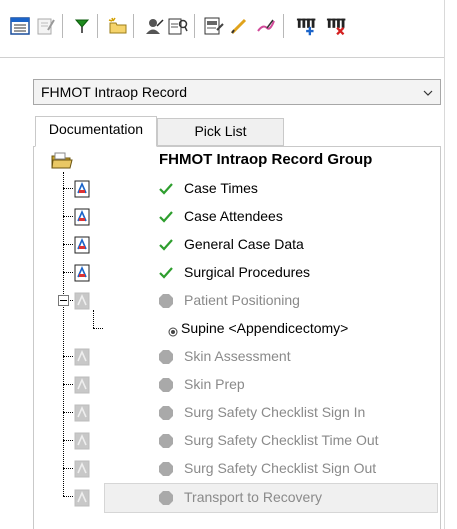 The height and width of the screenshot is (529, 457). I want to click on tree-item-time-out: Surg Safety Checklist Time Out, so click(220, 441).